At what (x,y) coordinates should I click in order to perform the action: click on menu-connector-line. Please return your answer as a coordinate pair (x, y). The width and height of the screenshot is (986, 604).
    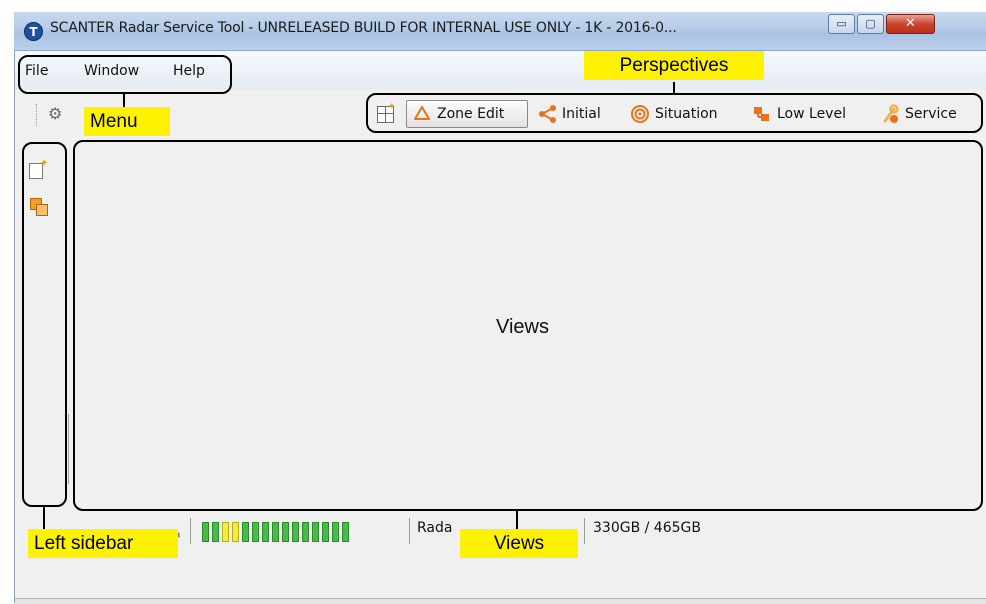
    Looking at the image, I should click on (124, 100).